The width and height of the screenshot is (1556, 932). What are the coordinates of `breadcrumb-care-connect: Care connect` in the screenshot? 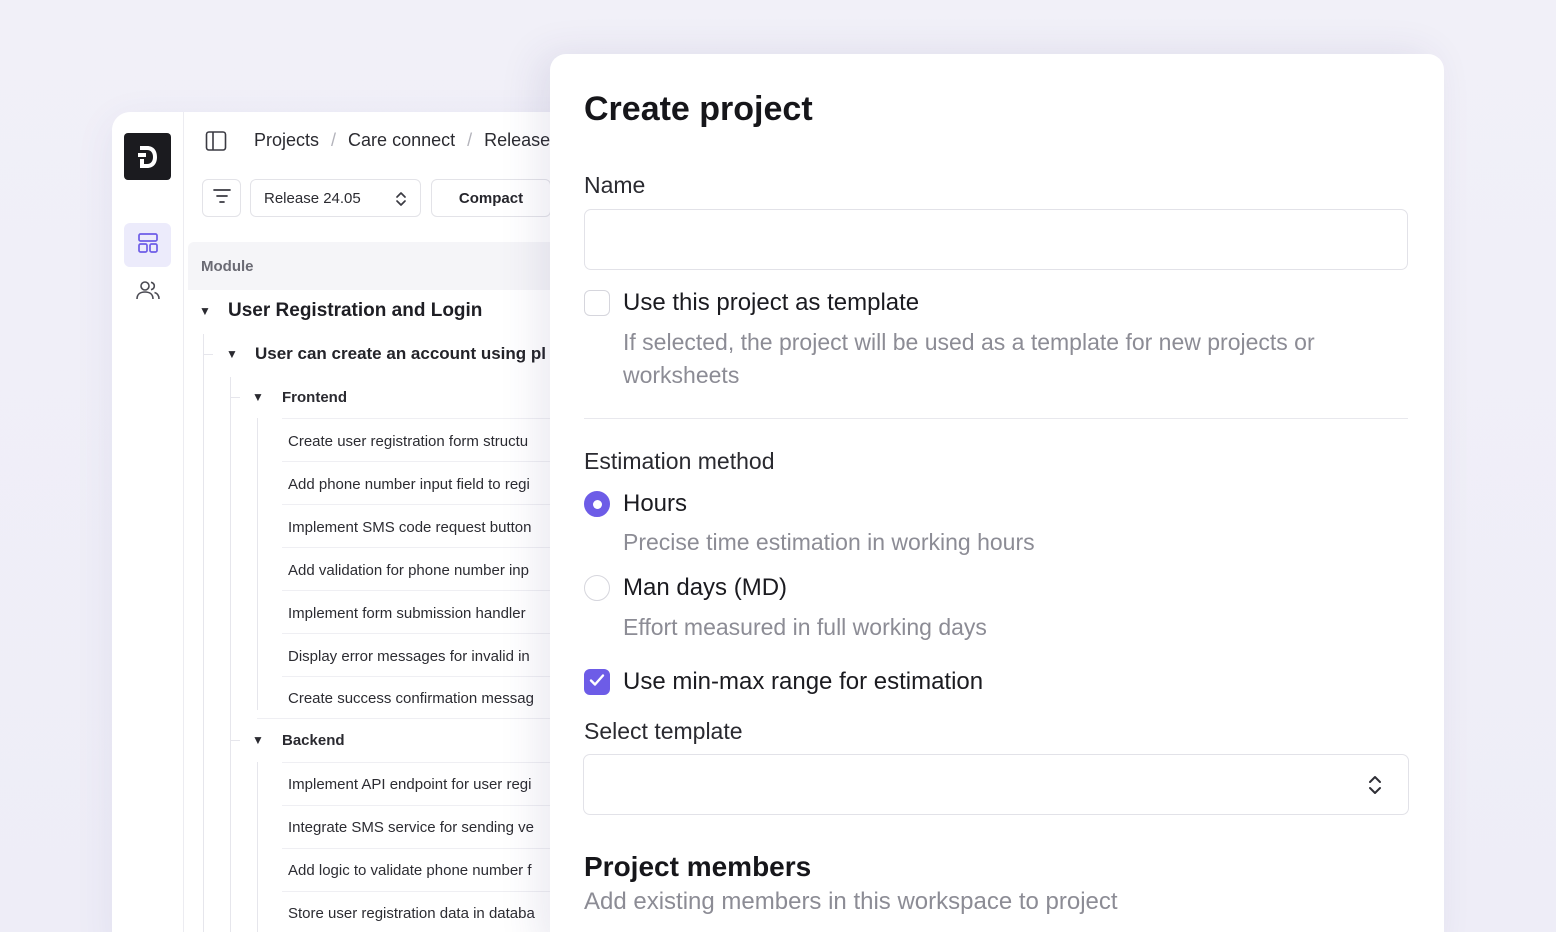 It's located at (401, 140).